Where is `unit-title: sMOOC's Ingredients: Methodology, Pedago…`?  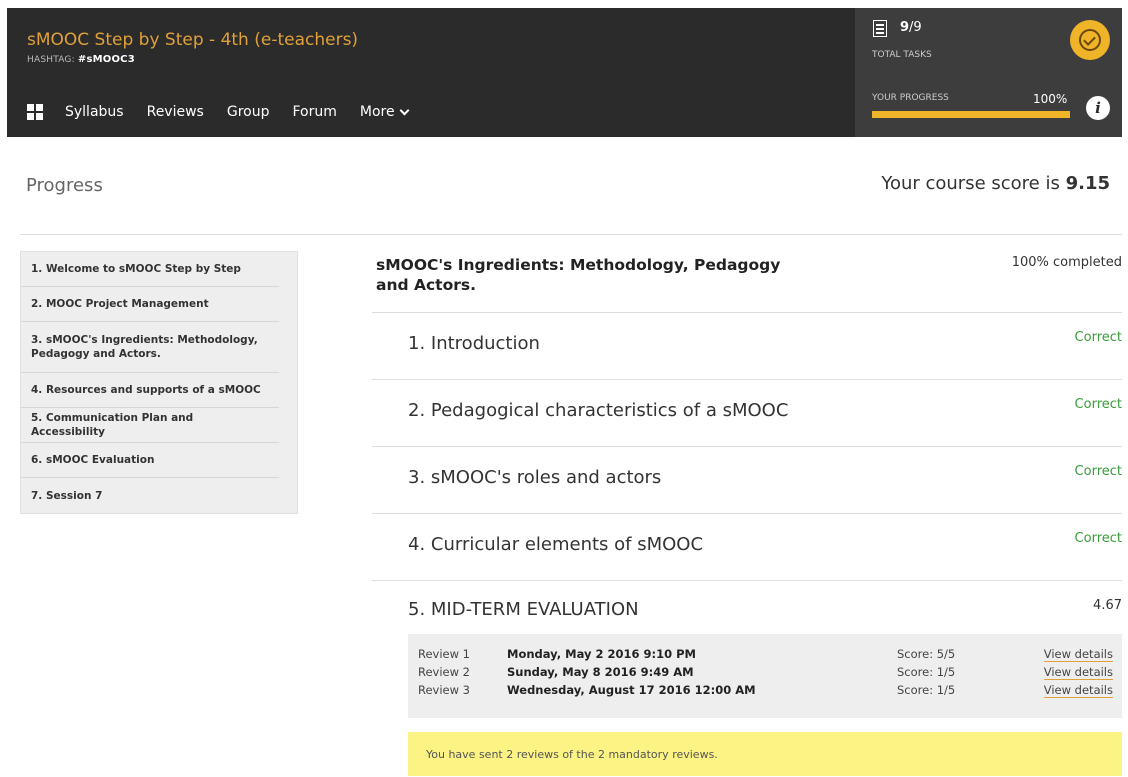
unit-title: sMOOC's Ingredients: Methodology, Pedago… is located at coordinates (578, 275).